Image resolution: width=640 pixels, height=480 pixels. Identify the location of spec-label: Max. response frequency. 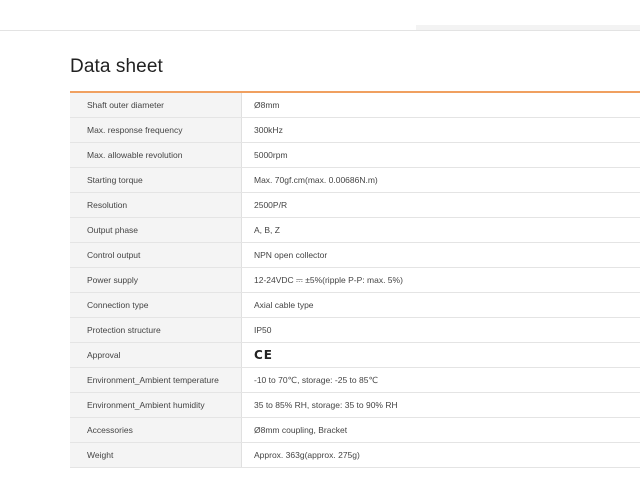
(156, 130).